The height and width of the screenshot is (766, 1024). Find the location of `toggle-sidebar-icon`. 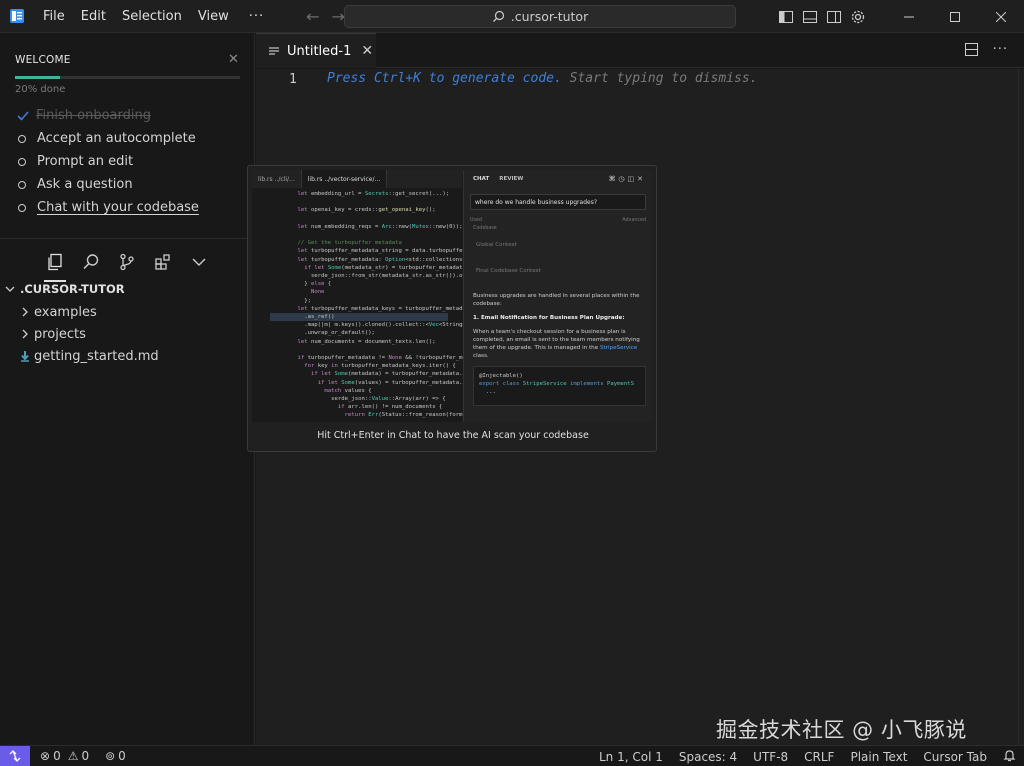

toggle-sidebar-icon is located at coordinates (786, 17).